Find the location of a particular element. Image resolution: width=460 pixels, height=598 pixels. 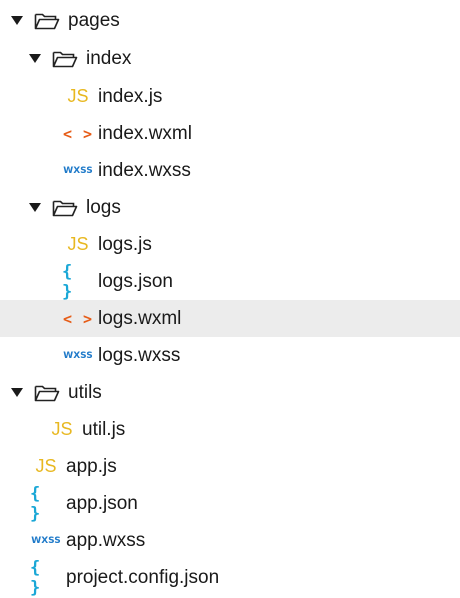

tree-file-app-js: JS app.js is located at coordinates (230, 466).